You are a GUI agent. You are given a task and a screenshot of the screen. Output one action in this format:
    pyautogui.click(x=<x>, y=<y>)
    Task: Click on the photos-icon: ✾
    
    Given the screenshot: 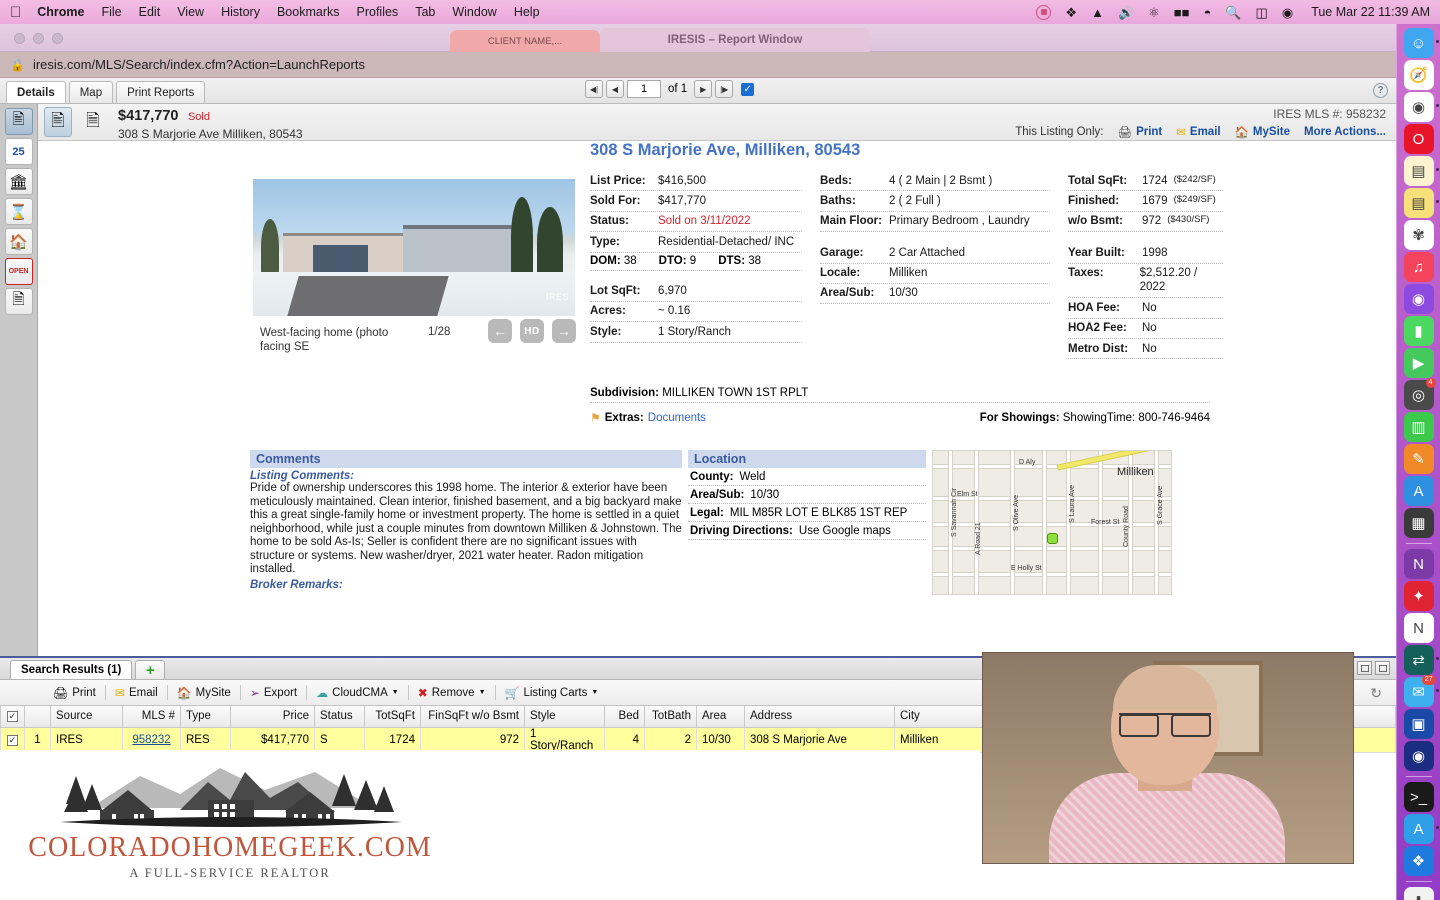 What is the action you would take?
    pyautogui.click(x=1418, y=235)
    